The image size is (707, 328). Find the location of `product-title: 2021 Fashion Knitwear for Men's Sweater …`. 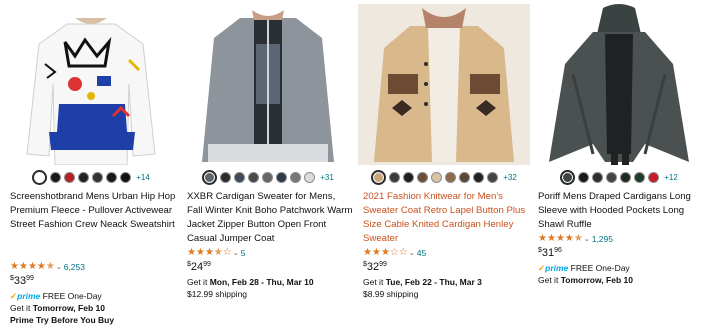

product-title: 2021 Fashion Knitwear for Men's Sweater … is located at coordinates (446, 218).